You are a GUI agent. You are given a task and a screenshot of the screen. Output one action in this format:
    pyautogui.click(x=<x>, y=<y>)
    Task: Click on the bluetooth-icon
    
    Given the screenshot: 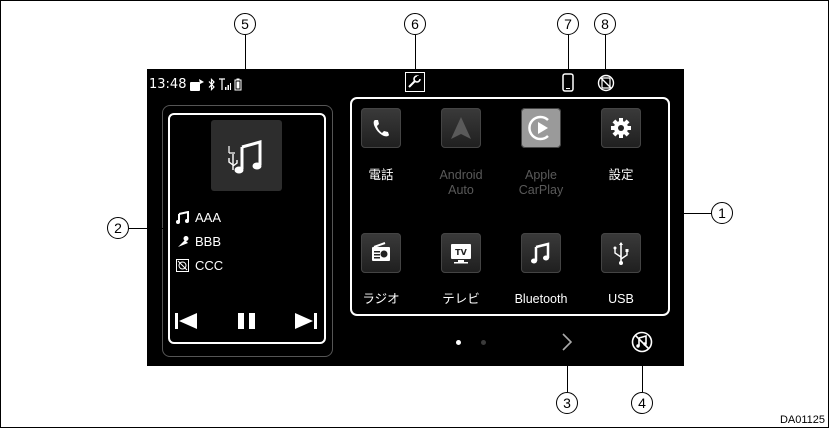 What is the action you would take?
    pyautogui.click(x=212, y=84)
    